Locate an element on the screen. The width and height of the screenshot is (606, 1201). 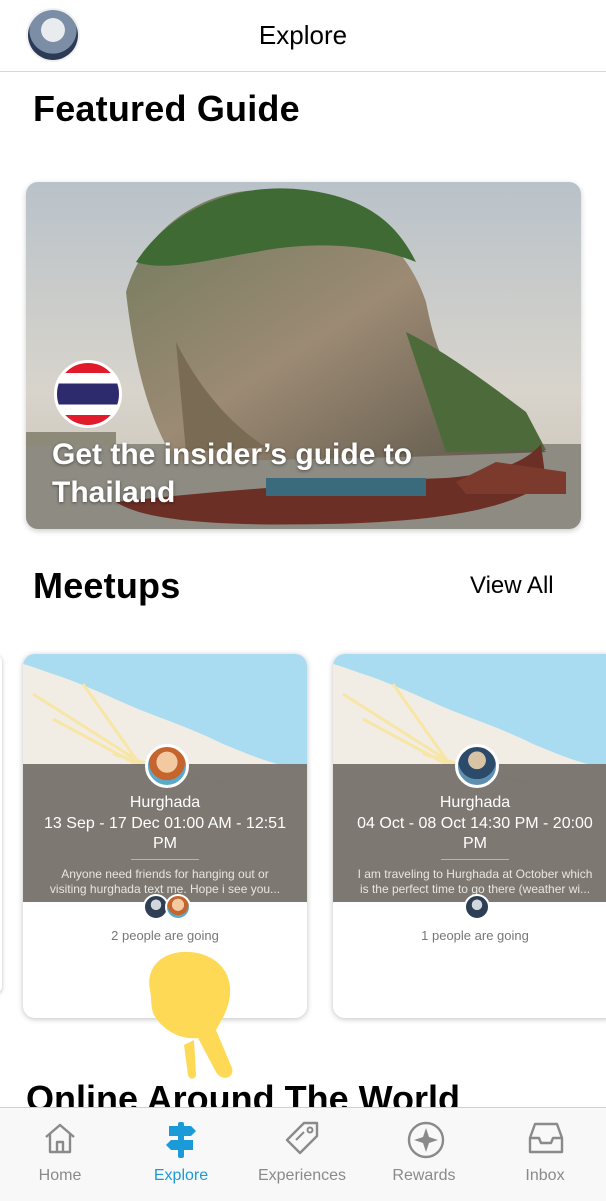
tab-explore: Explore is located at coordinates (181, 1154).